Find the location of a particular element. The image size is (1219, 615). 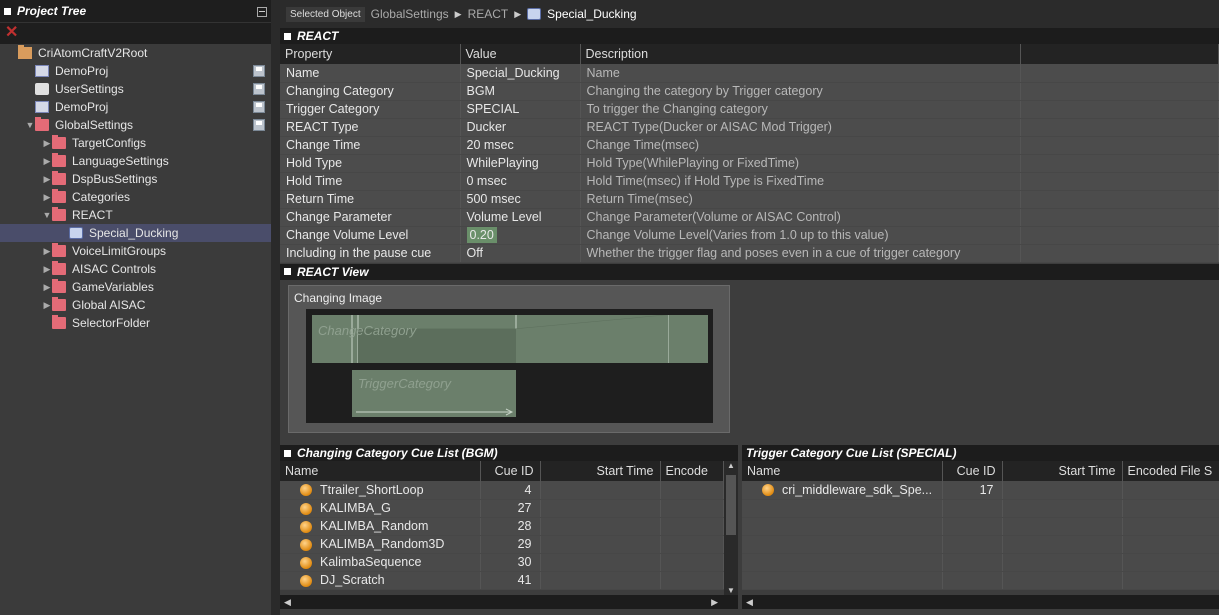

property-row: Change Time 20 msec Change Time(msec) is located at coordinates (749, 145).